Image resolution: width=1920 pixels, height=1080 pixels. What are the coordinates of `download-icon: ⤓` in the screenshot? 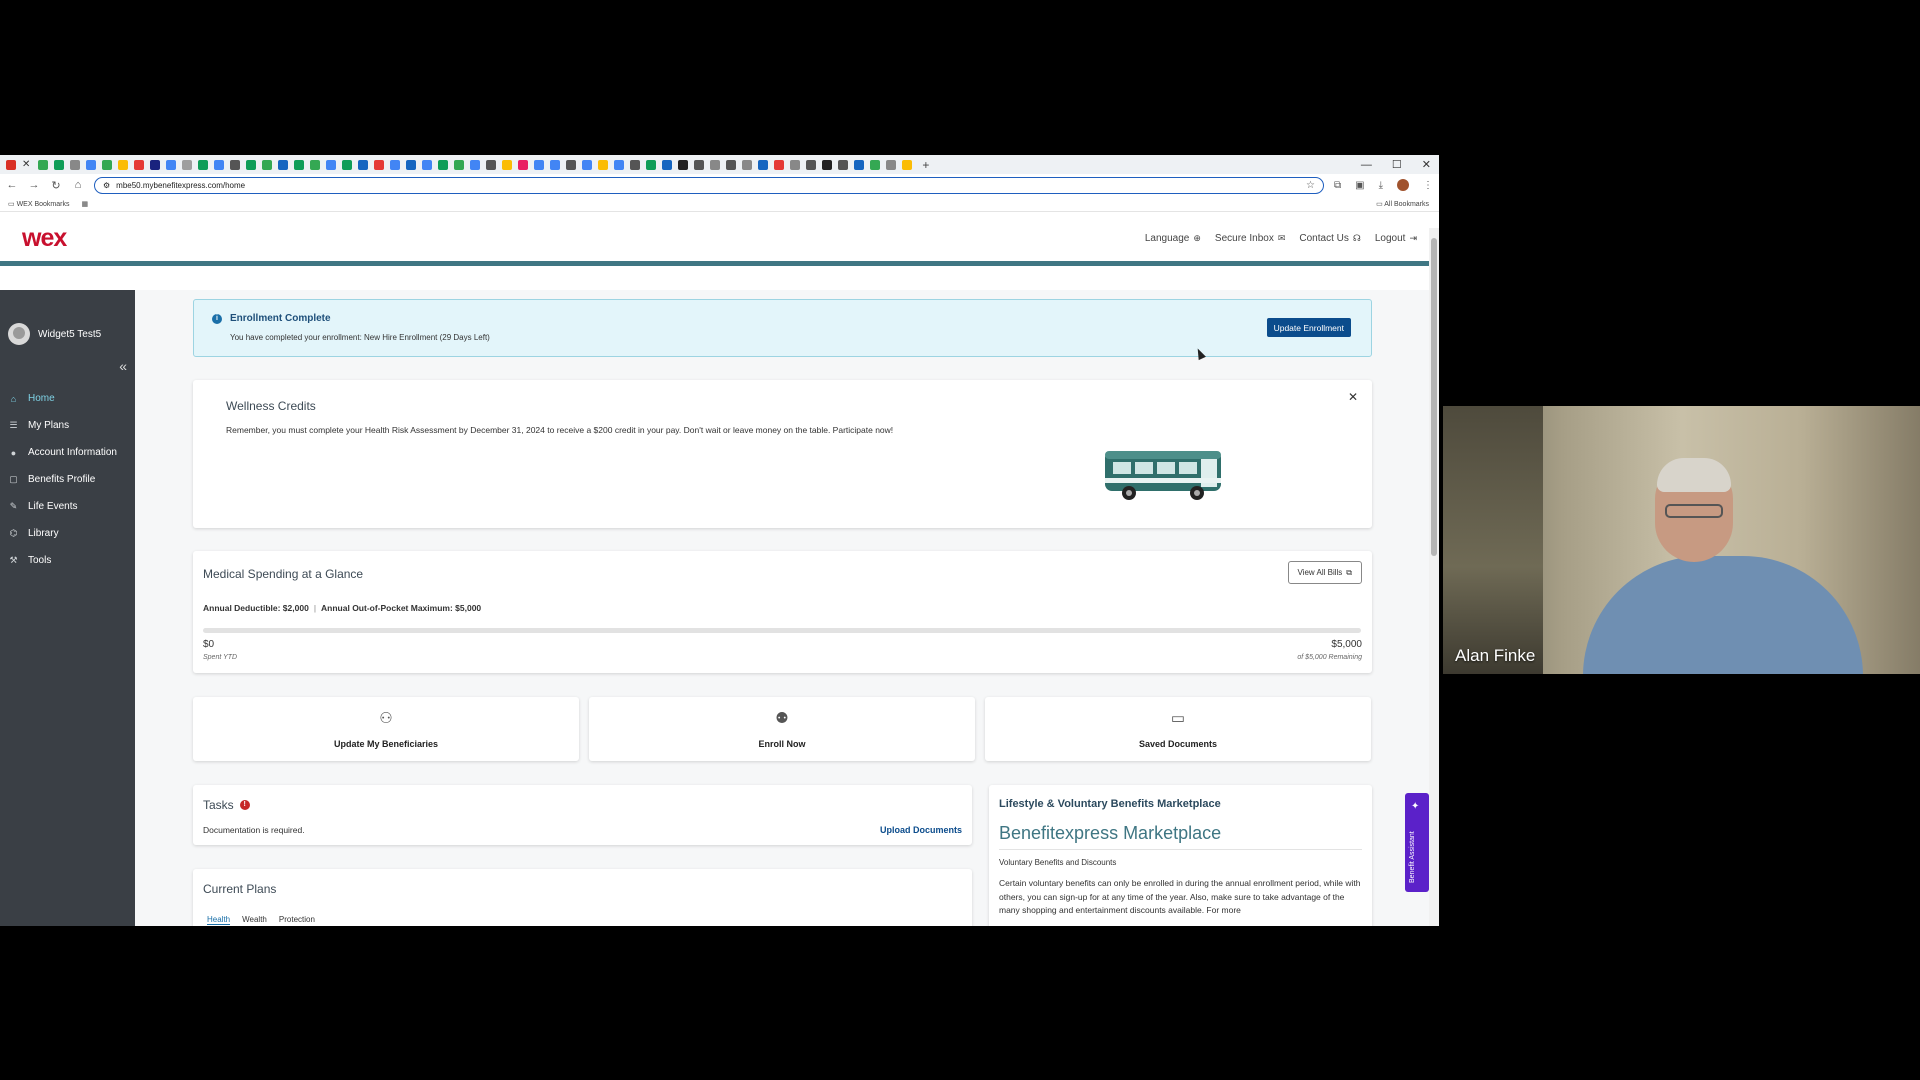 It's located at (1381, 185).